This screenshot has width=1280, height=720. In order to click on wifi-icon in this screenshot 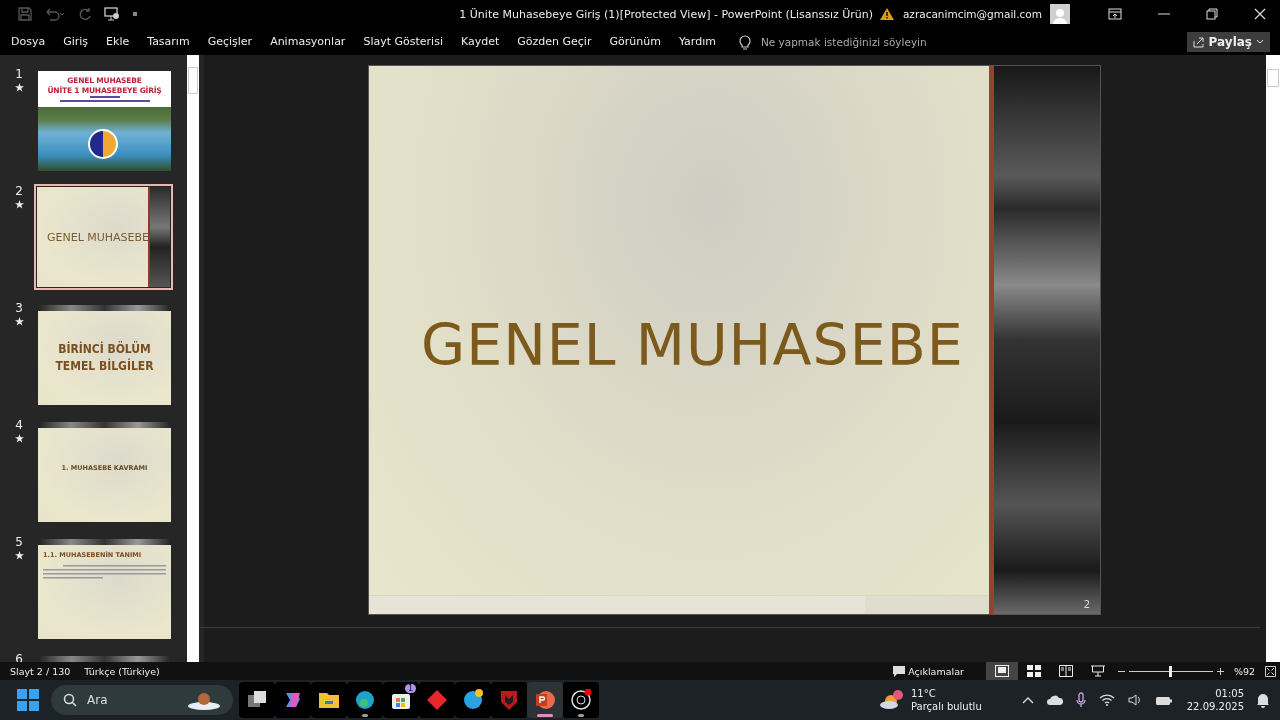, I will do `click(1106, 700)`.